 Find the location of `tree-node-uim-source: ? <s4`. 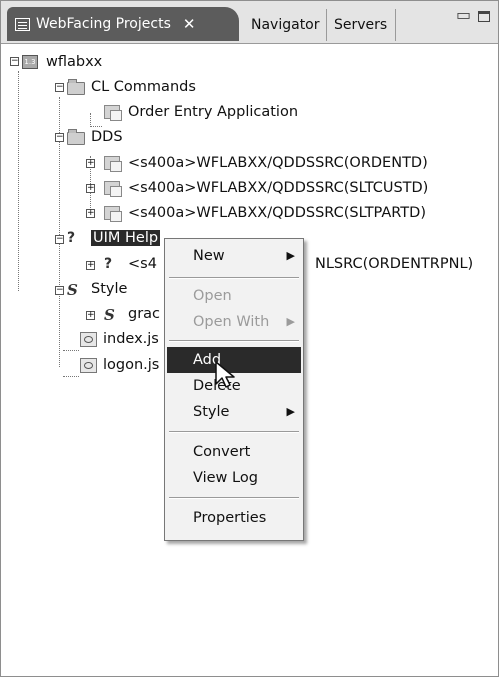

tree-node-uim-source: ? <s4 is located at coordinates (130, 264).